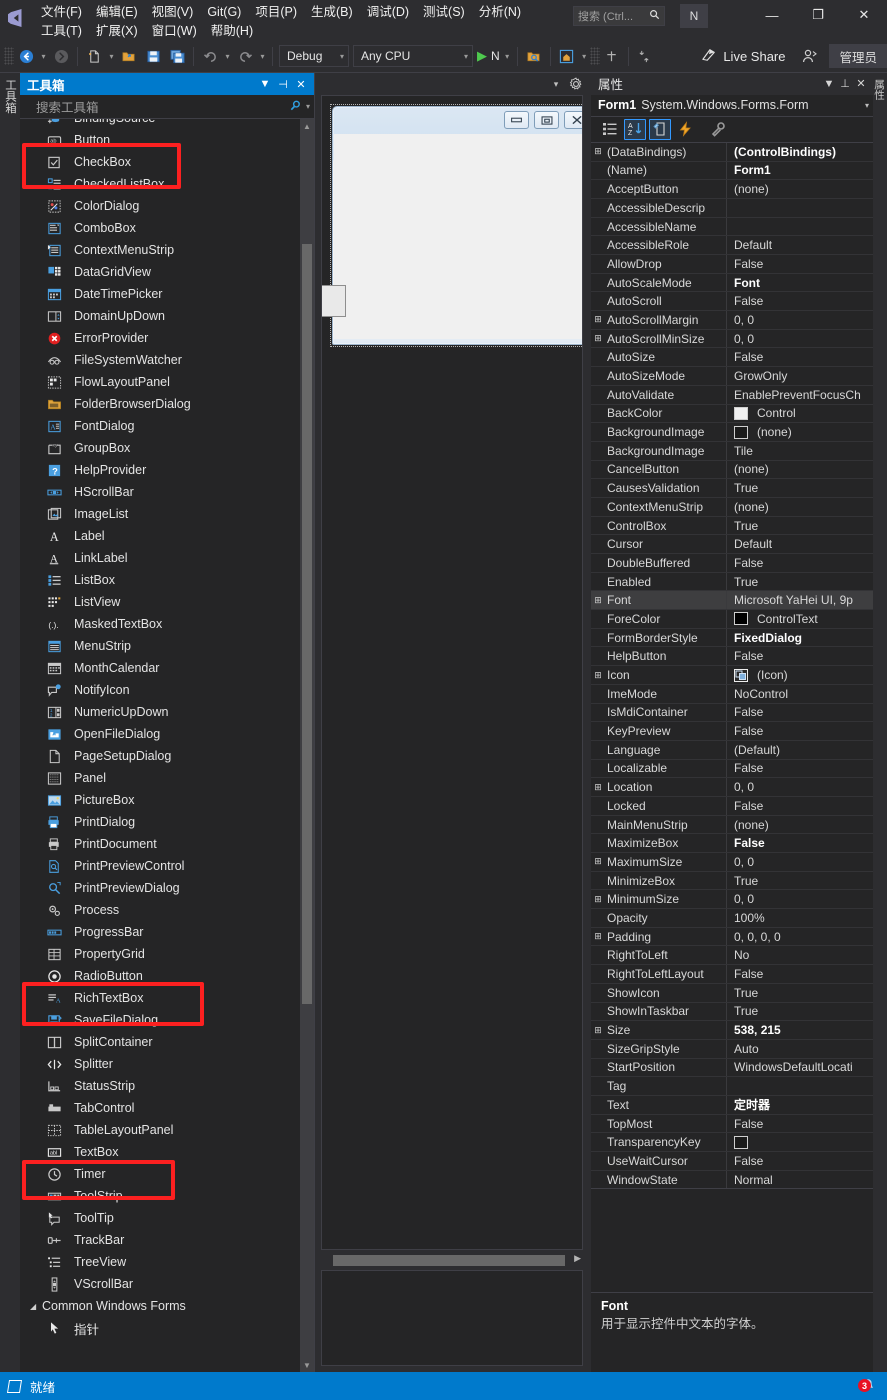 This screenshot has width=887, height=1400. Describe the element at coordinates (732, 227) in the screenshot. I see `property-row: AccessibleName` at that location.